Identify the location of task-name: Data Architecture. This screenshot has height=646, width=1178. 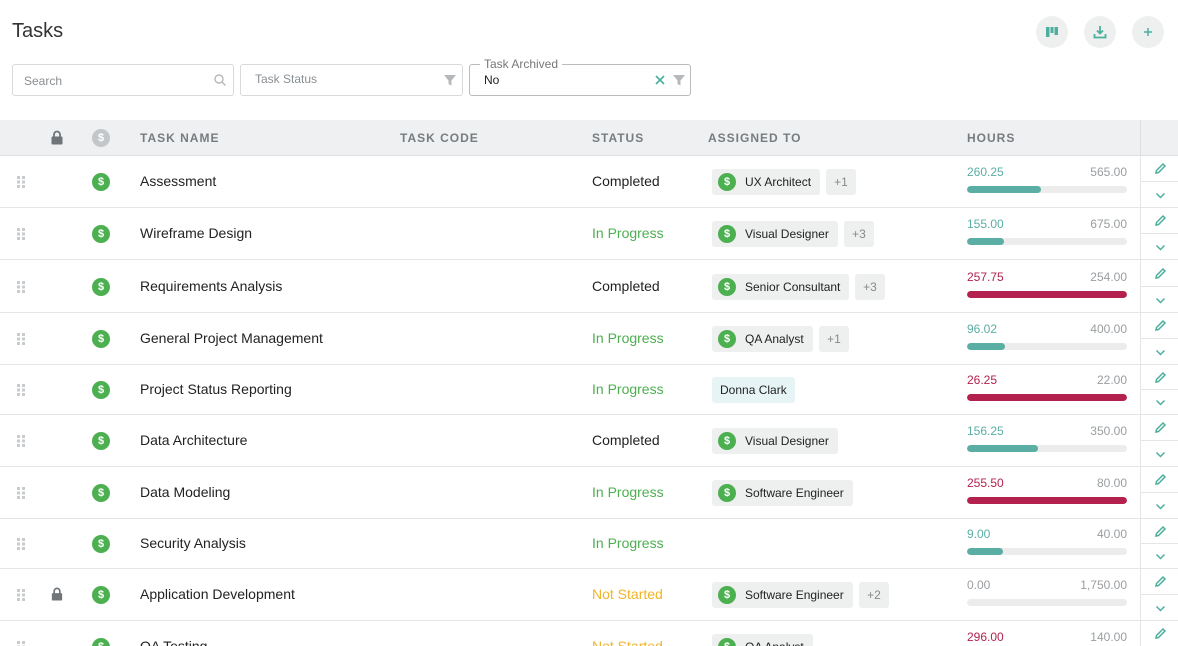
(193, 440).